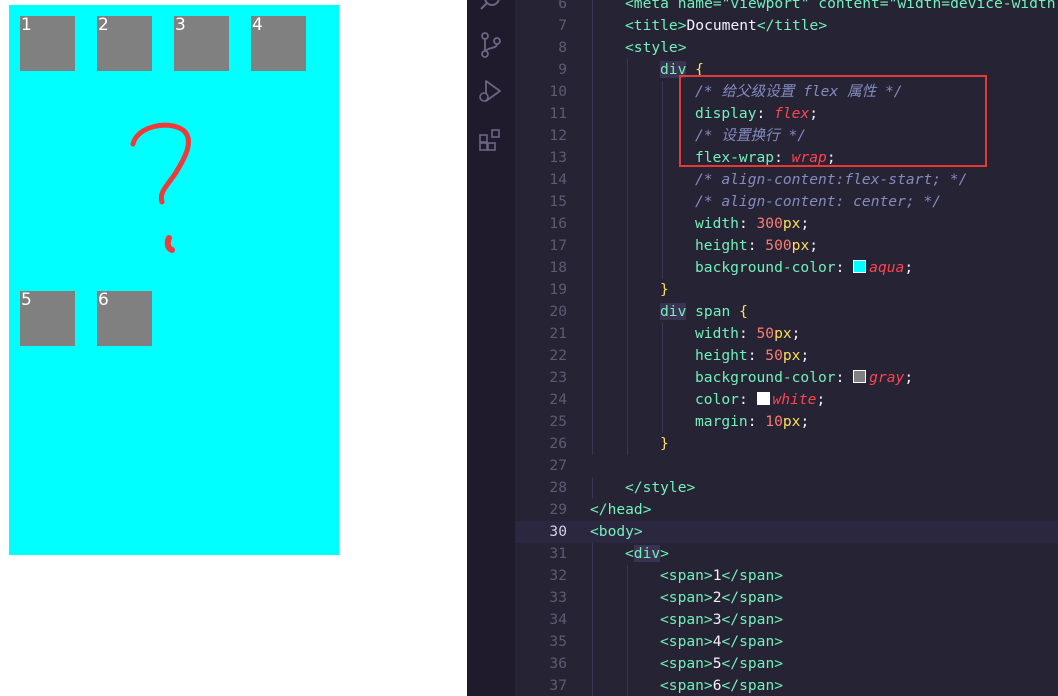  Describe the element at coordinates (887, 377) in the screenshot. I see `code-token: gray` at that location.